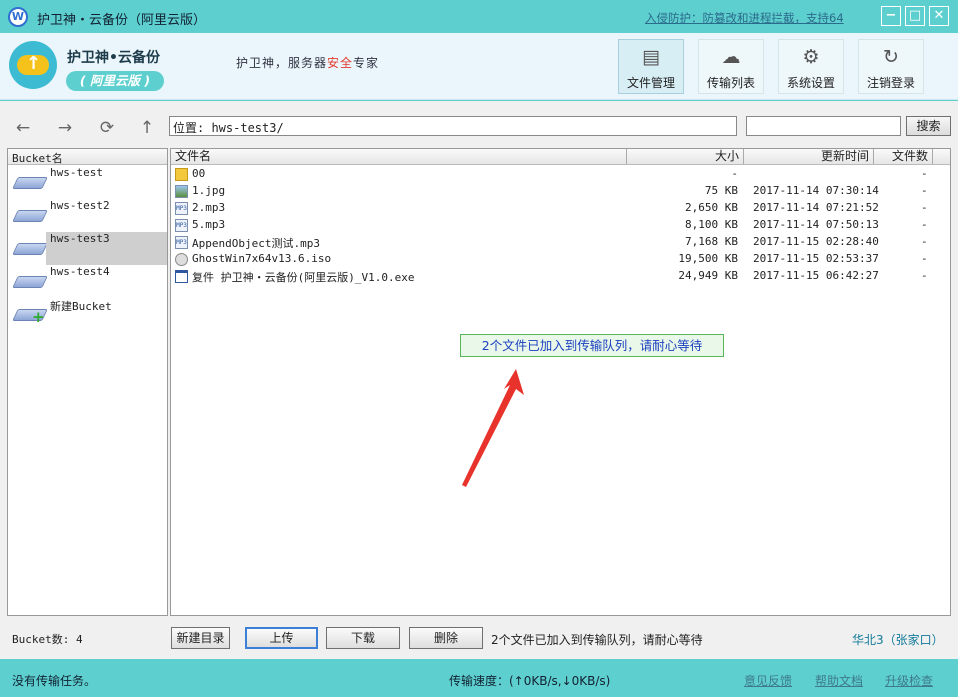  Describe the element at coordinates (181, 191) in the screenshot. I see `image-file-icon` at that location.